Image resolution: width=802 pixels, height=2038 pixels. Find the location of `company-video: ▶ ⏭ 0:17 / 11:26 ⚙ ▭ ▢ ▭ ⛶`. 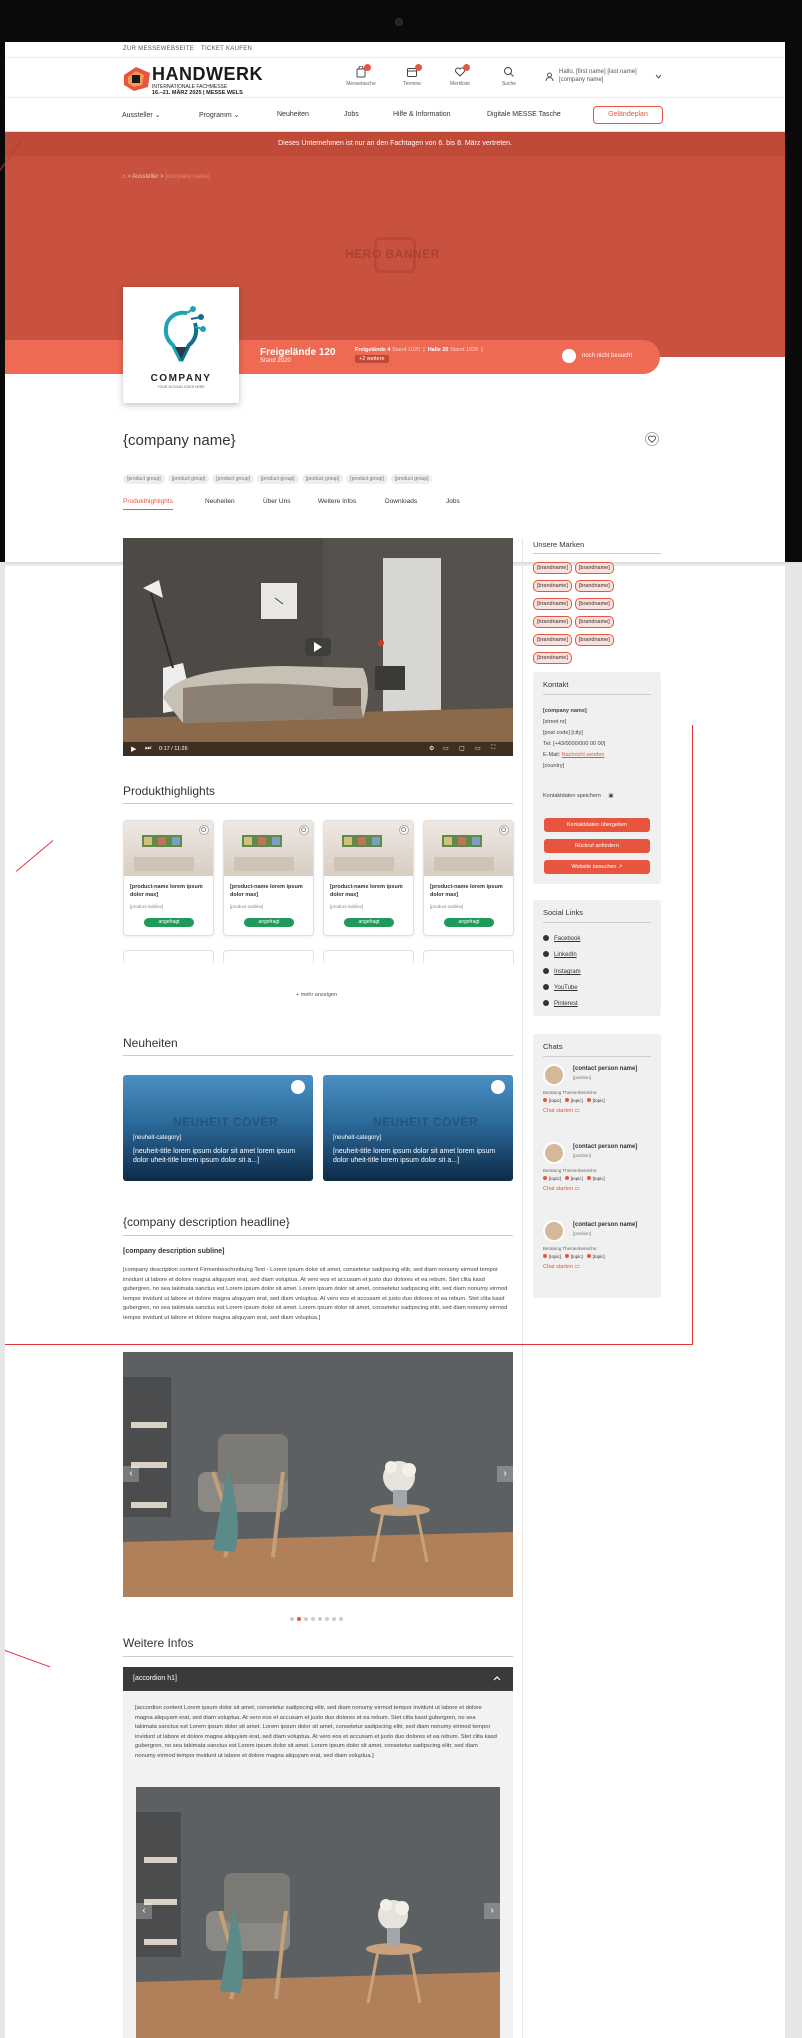

company-video: ▶ ⏭ 0:17 / 11:26 ⚙ ▭ ▢ ▭ ⛶ is located at coordinates (318, 647).